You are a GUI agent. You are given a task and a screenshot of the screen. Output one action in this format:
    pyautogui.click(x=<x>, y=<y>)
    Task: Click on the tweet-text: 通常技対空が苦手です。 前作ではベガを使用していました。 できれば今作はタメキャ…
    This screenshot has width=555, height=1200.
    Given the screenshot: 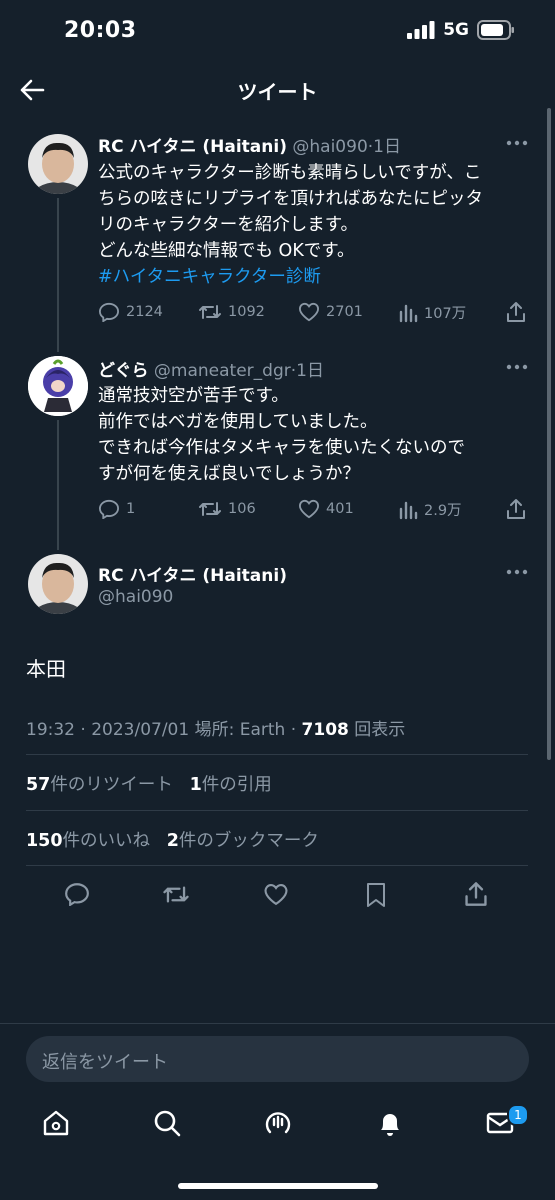 What is the action you would take?
    pyautogui.click(x=318, y=435)
    